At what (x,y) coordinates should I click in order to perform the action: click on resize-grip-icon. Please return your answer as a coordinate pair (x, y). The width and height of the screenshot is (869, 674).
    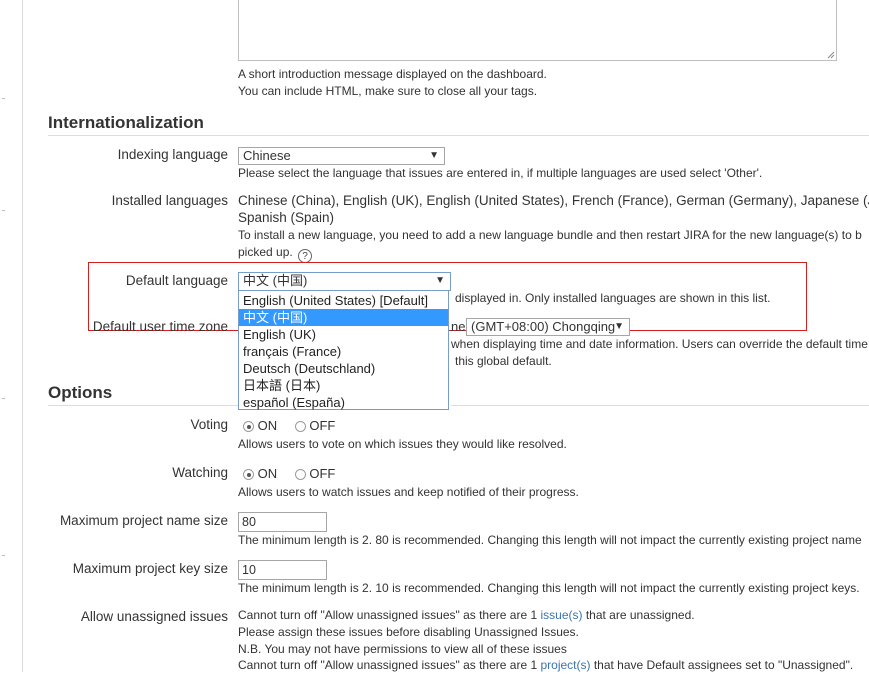
    Looking at the image, I should click on (831, 55).